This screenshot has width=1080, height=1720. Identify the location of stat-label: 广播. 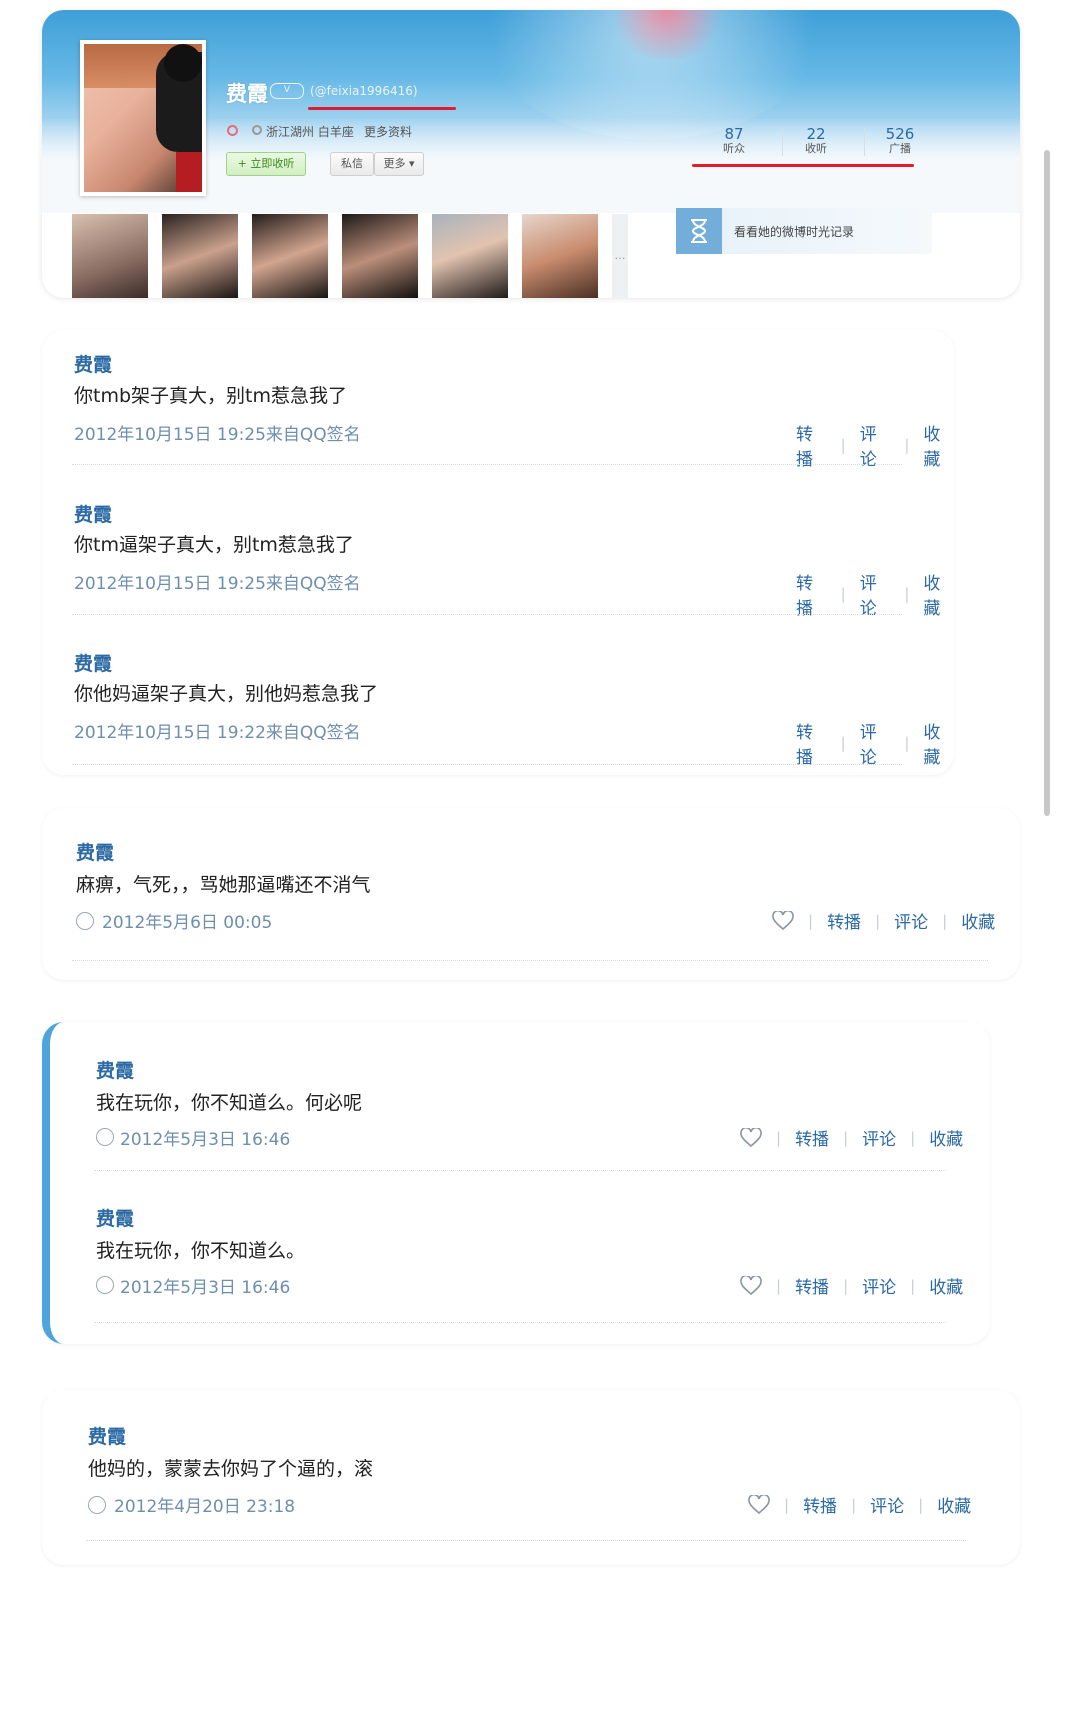
(900, 148).